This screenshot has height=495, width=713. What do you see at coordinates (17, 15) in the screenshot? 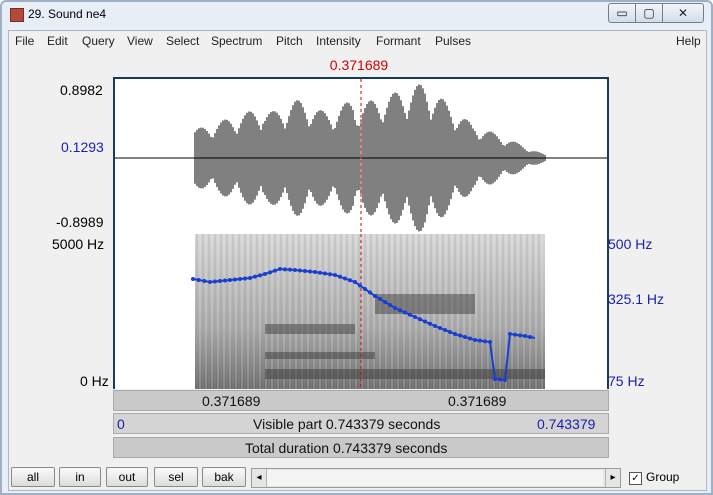
I see `praat-app-icon` at bounding box center [17, 15].